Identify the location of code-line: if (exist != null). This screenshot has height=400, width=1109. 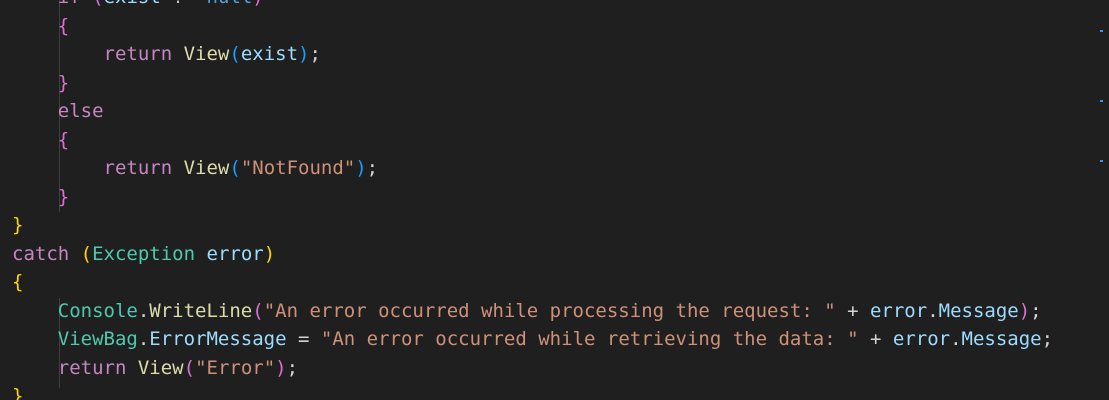
(532, 6).